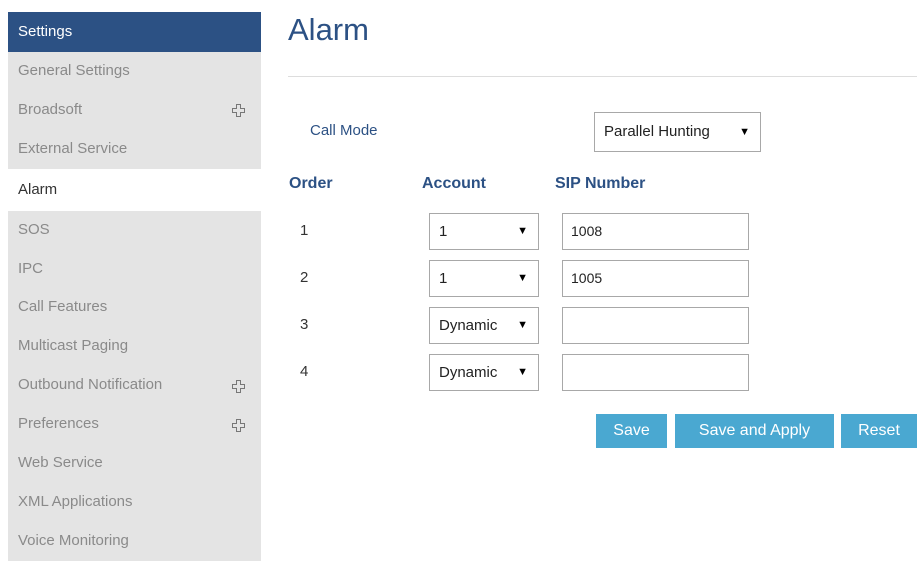 Image resolution: width=917 pixels, height=561 pixels. Describe the element at coordinates (134, 189) in the screenshot. I see `sidebar-item-alarm: Alarm` at that location.